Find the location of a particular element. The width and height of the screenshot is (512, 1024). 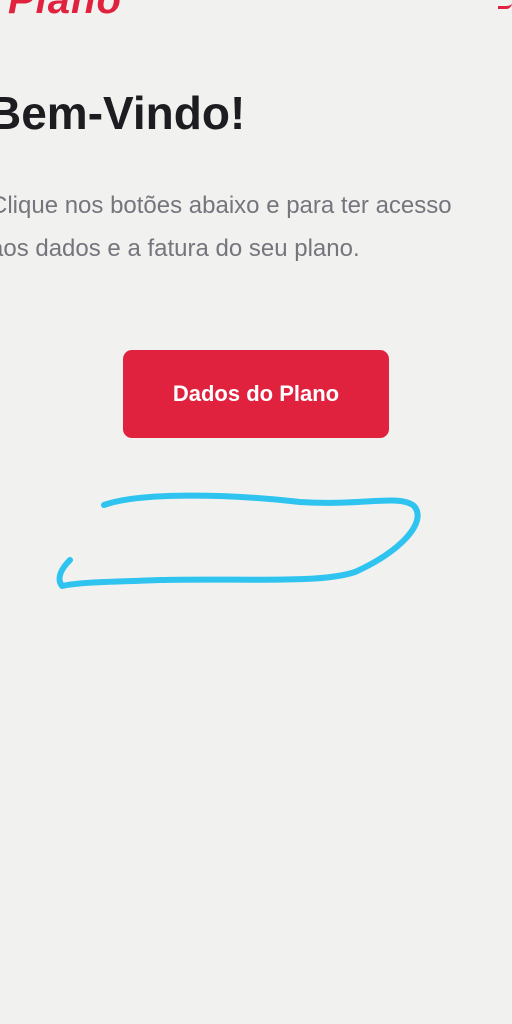

page-title: Bem-Vindo! is located at coordinates (123, 113).